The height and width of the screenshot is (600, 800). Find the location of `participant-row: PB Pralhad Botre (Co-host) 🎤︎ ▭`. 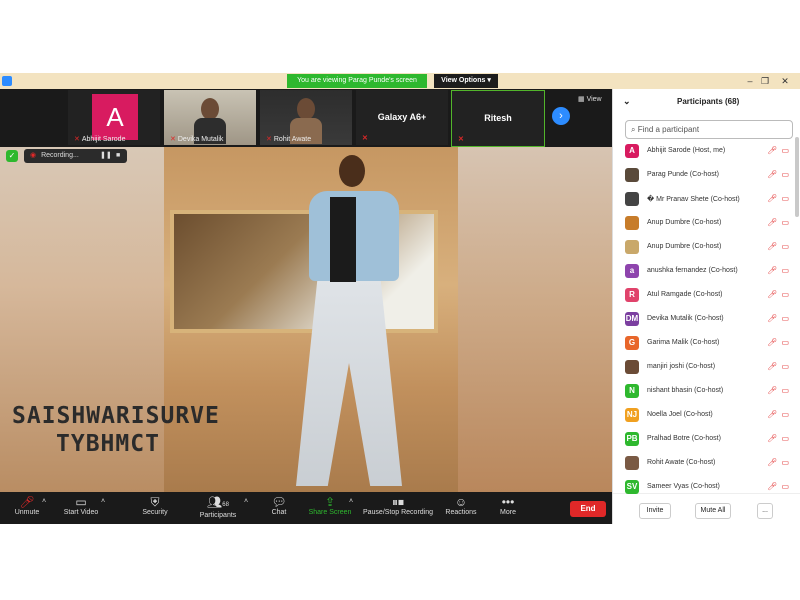

participant-row: PB Pralhad Botre (Co-host) 🎤︎ ▭ is located at coordinates (703, 439).